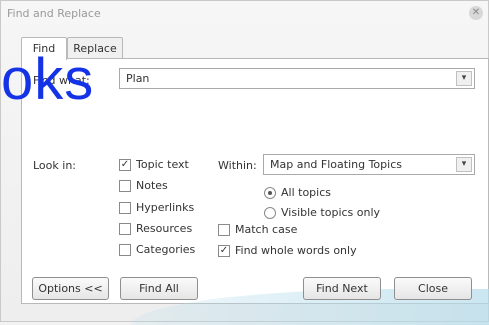 This screenshot has width=489, height=325. What do you see at coordinates (164, 228) in the screenshot?
I see `resources-label: Resources` at bounding box center [164, 228].